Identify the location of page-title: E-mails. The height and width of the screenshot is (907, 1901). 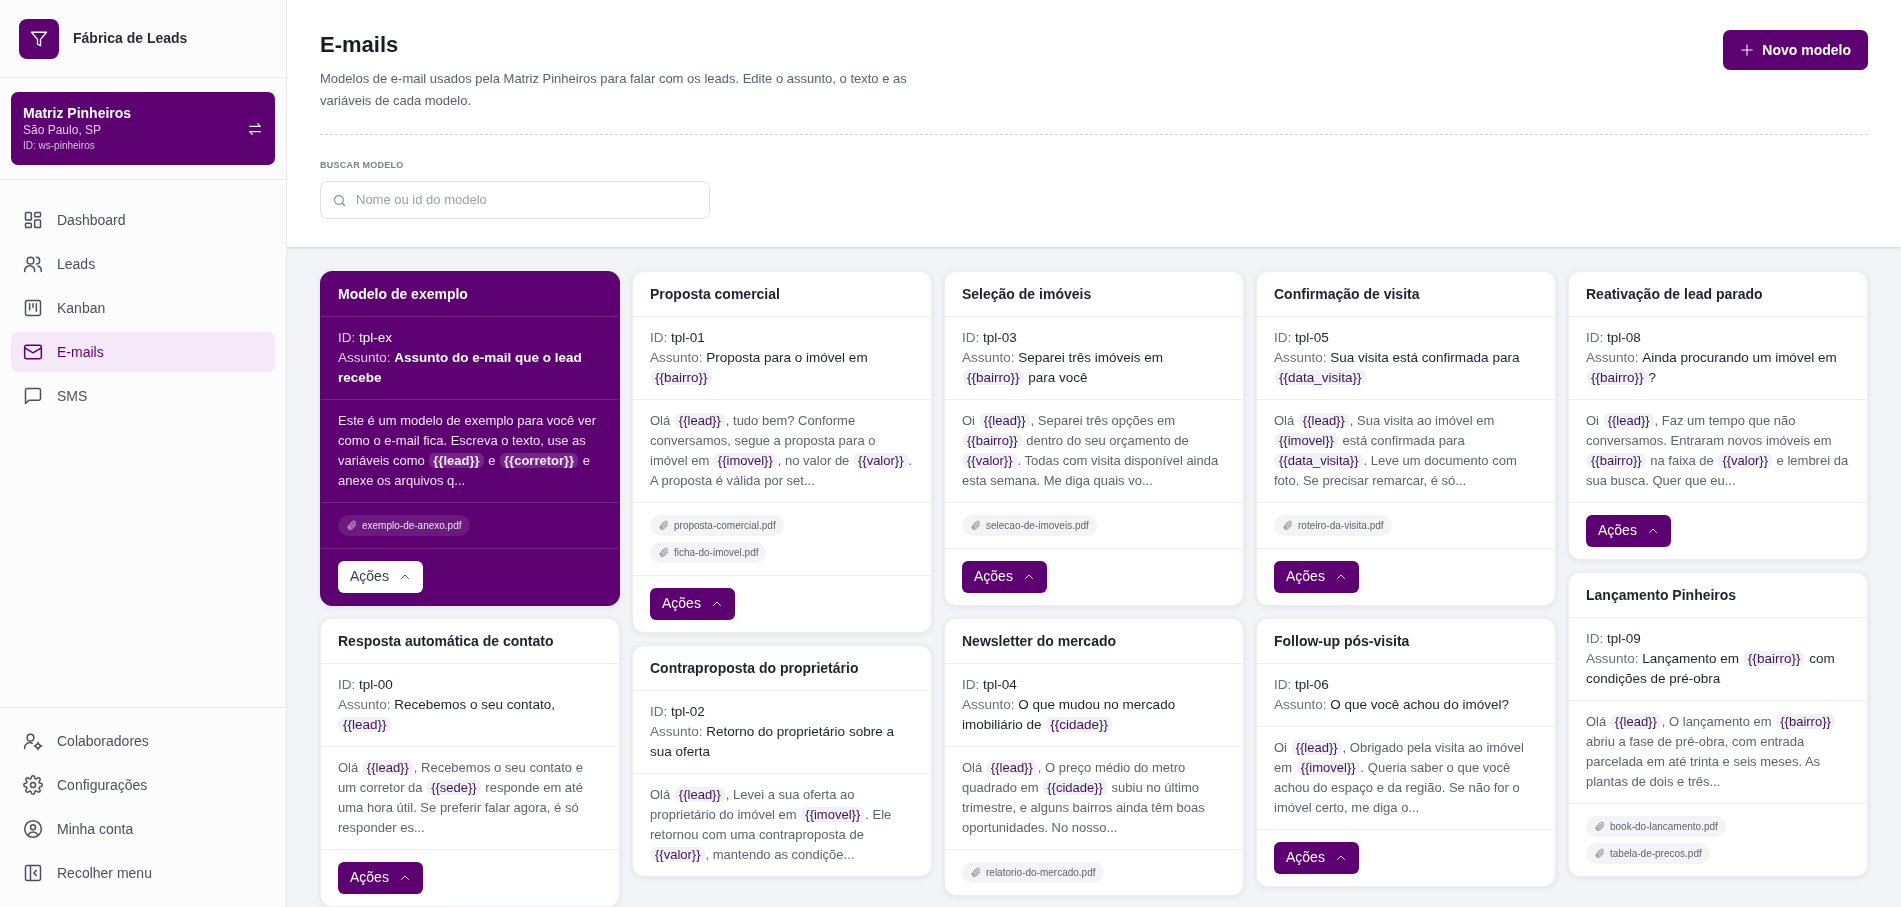
(360, 45).